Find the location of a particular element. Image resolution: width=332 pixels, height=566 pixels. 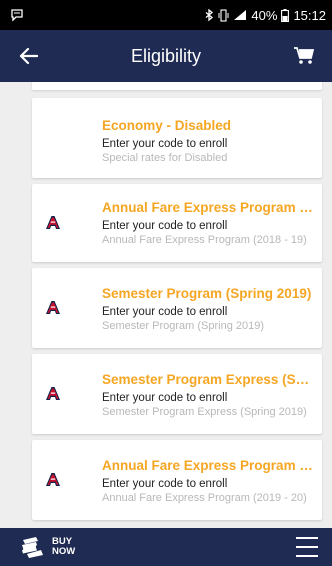

program-subtitle: Semester Program Express (Spring 2019) is located at coordinates (204, 412).